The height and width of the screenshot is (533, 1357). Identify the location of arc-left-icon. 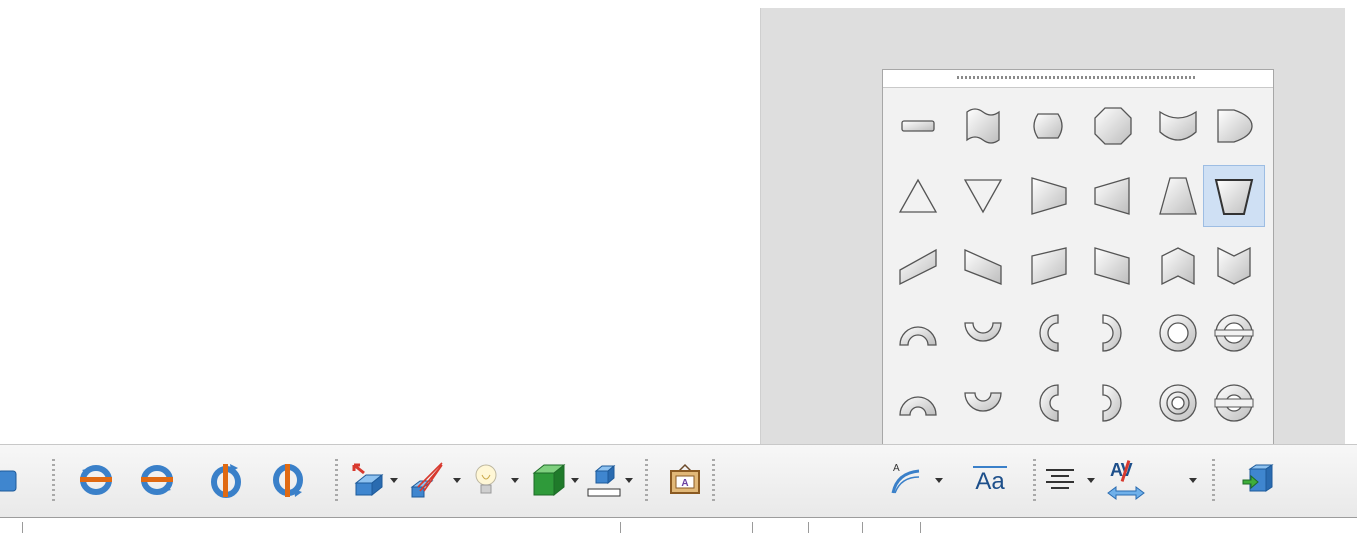
(1049, 333).